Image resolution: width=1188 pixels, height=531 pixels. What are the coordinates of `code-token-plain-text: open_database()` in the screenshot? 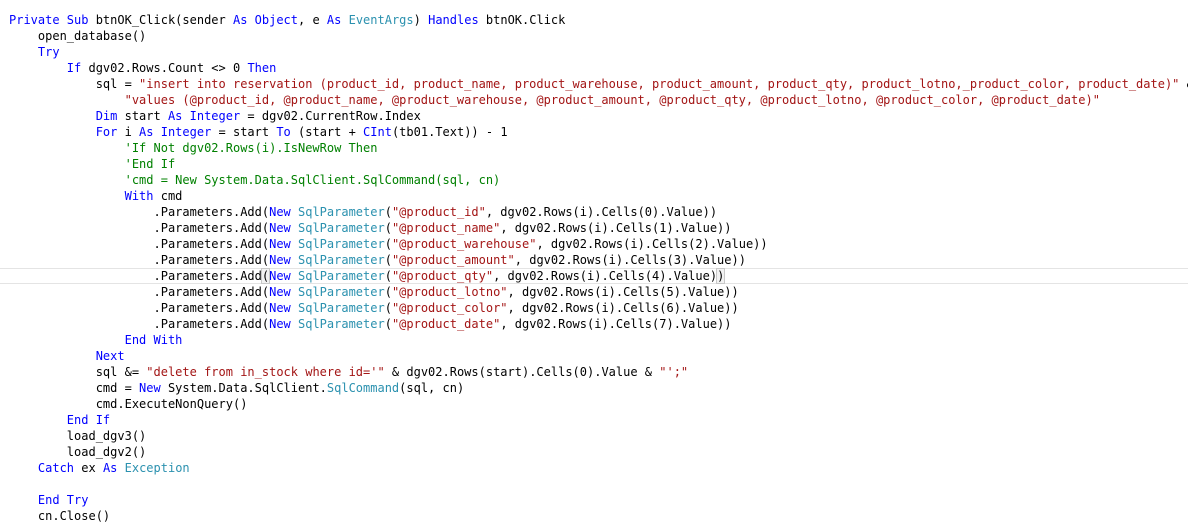 It's located at (78, 36).